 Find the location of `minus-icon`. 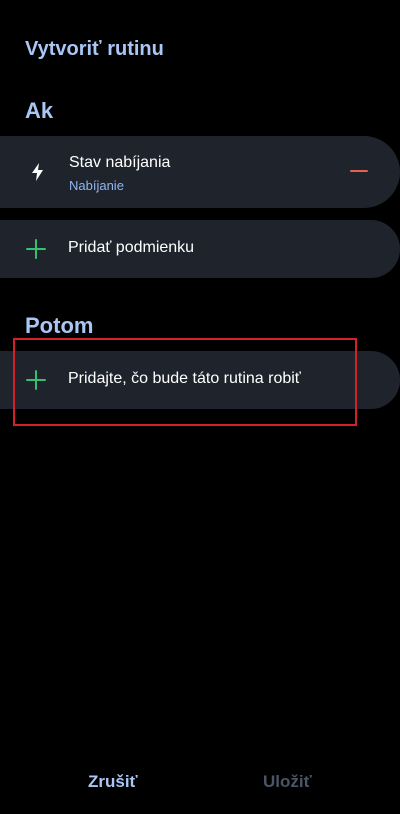

minus-icon is located at coordinates (359, 171).